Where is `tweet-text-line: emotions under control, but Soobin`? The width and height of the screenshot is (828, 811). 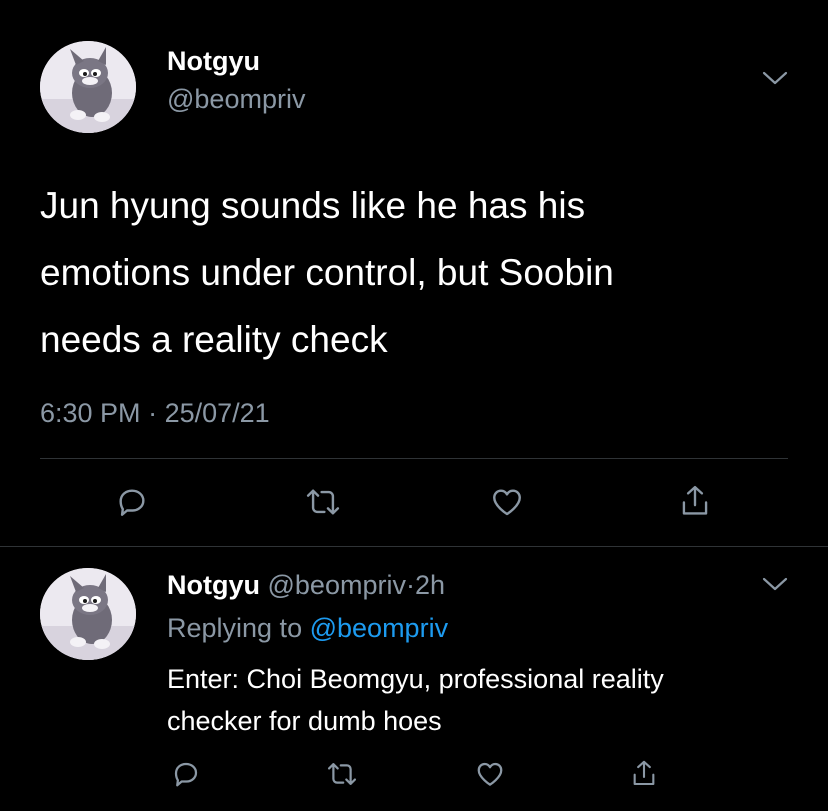
tweet-text-line: emotions under control, but Soobin is located at coordinates (327, 272).